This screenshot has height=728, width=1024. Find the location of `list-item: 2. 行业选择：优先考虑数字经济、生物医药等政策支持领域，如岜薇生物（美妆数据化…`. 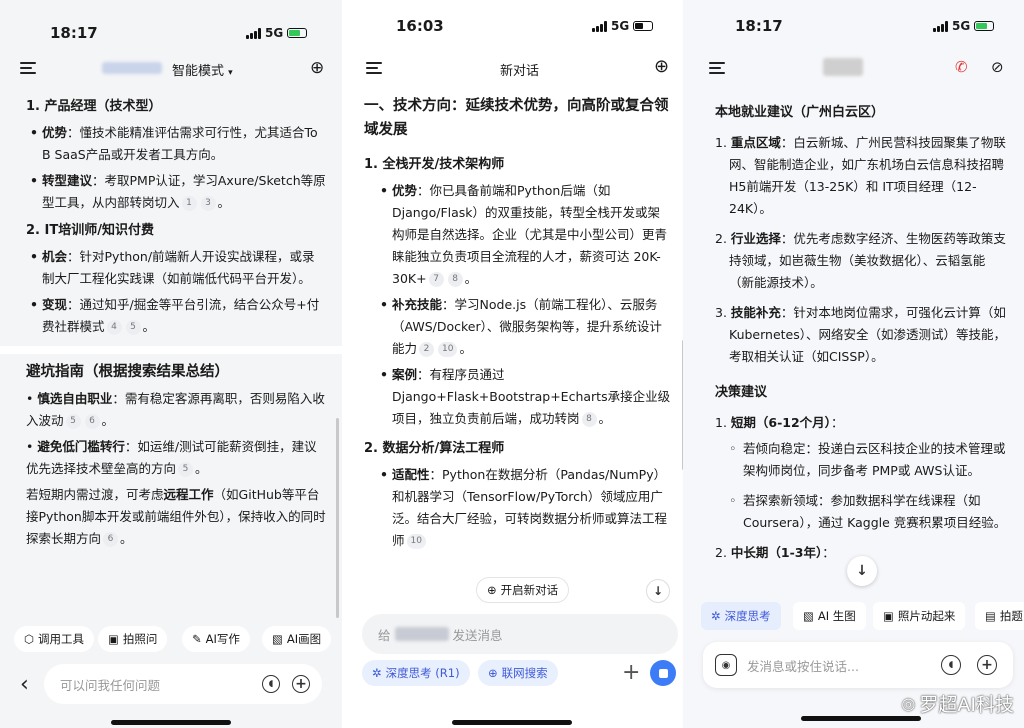

list-item: 2. 行业选择：优先考虑数字经济、生物医药等政策支持领域，如岜薇生物（美妆数据化… is located at coordinates (860, 260).